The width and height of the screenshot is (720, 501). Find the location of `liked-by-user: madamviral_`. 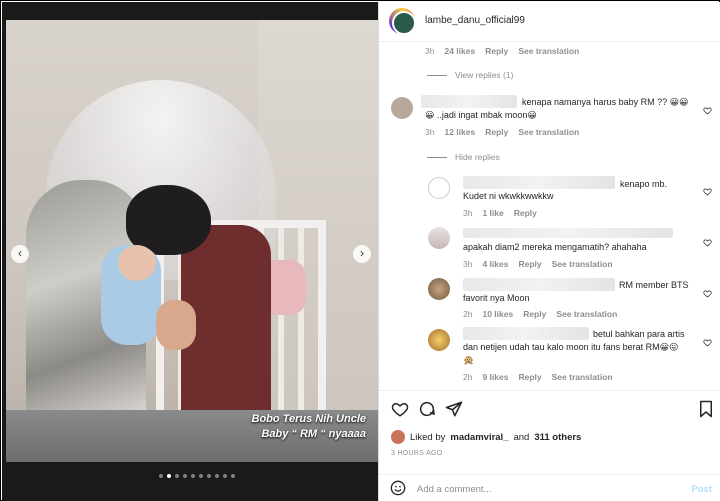

liked-by-user: madamviral_ is located at coordinates (479, 437).